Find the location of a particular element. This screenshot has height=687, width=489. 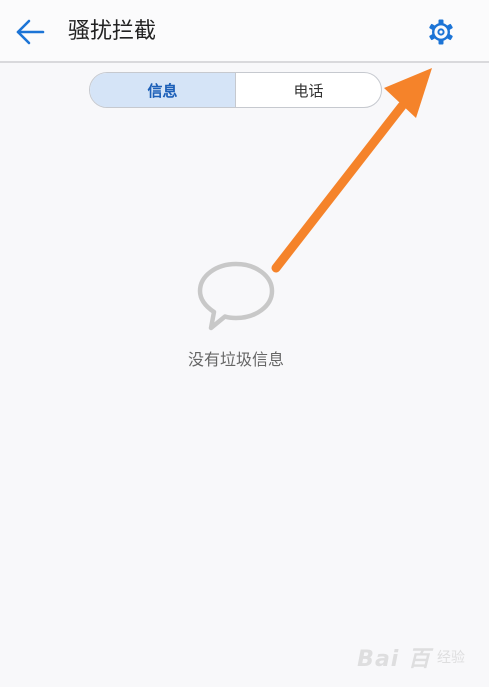

watermark: Bai 百 经验 is located at coordinates (411, 657).